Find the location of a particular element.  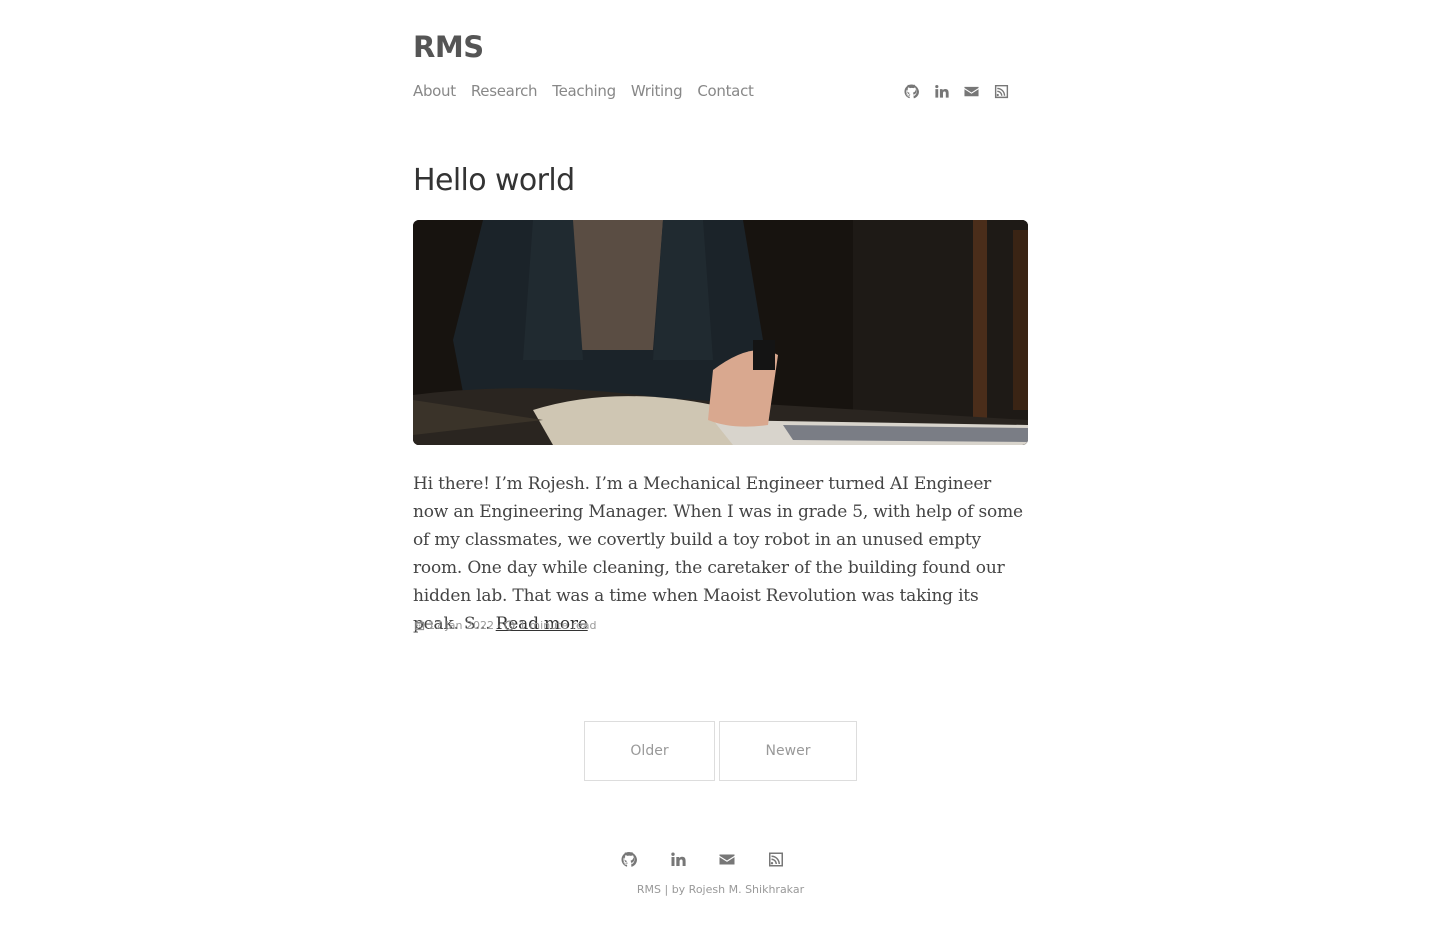

clock-icon is located at coordinates (510, 626).